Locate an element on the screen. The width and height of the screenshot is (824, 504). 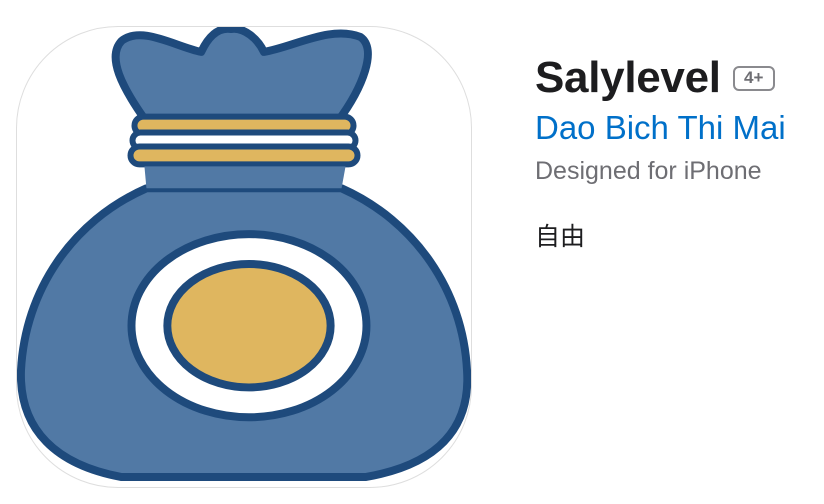
bag-top is located at coordinates (241, 76).